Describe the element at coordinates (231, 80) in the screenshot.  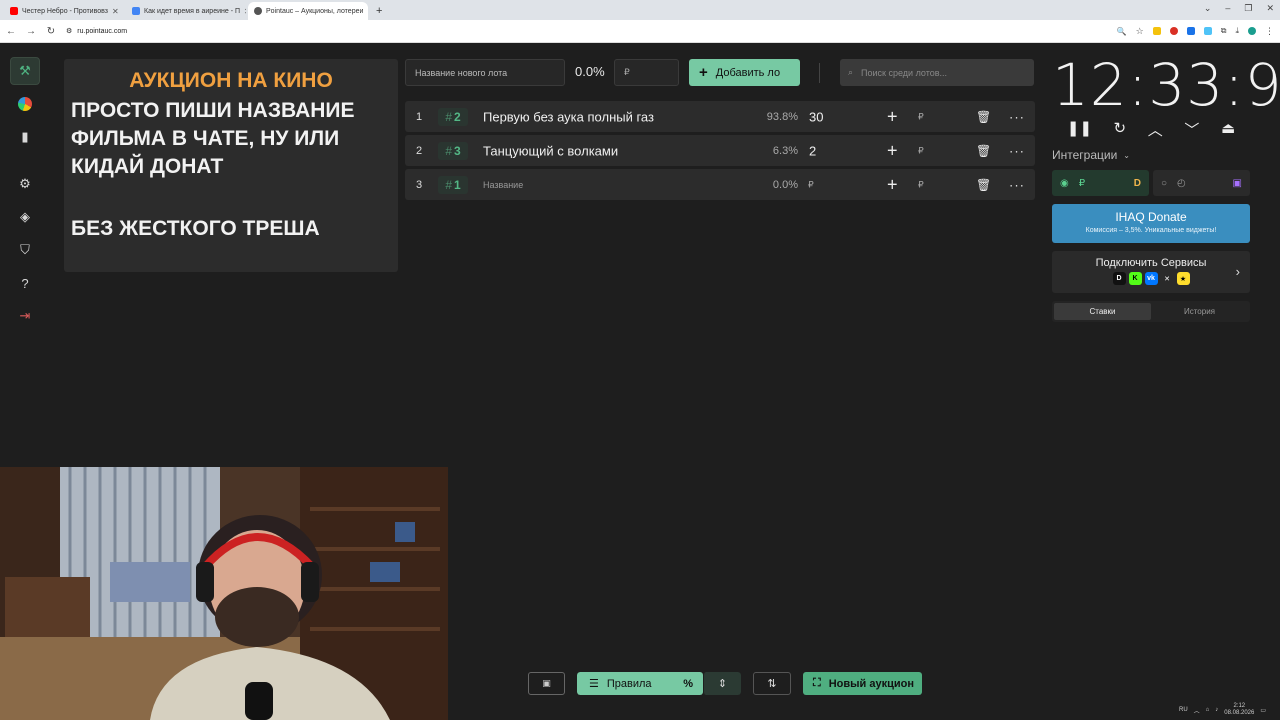
I see `notice-title: АУКЦИОН НА КИНО` at that location.